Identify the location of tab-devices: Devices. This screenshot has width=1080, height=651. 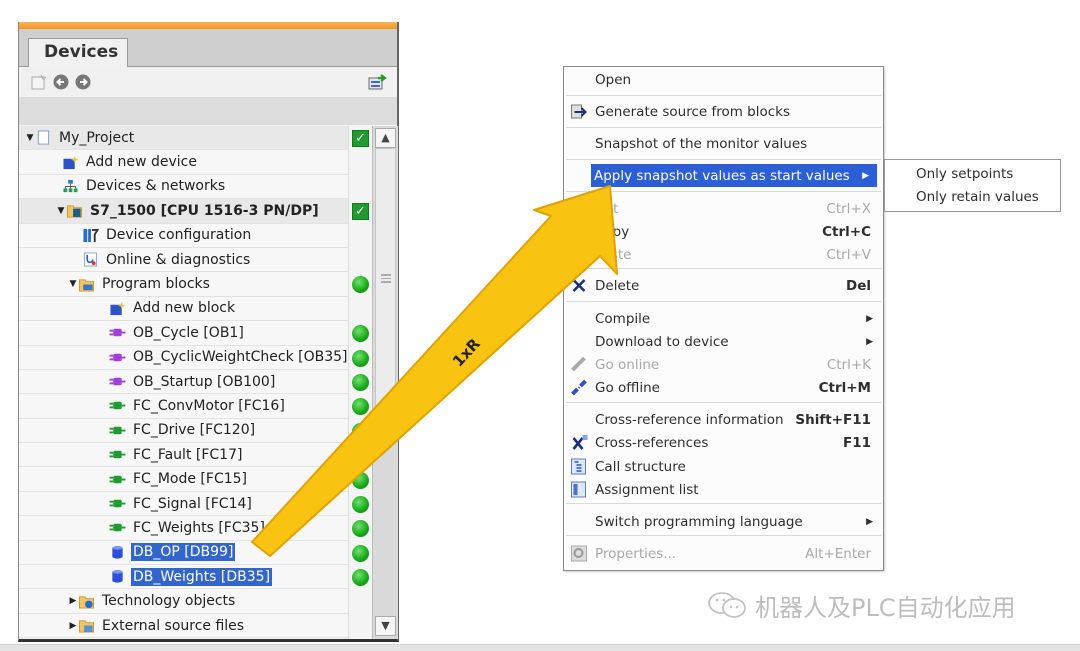
(78, 53).